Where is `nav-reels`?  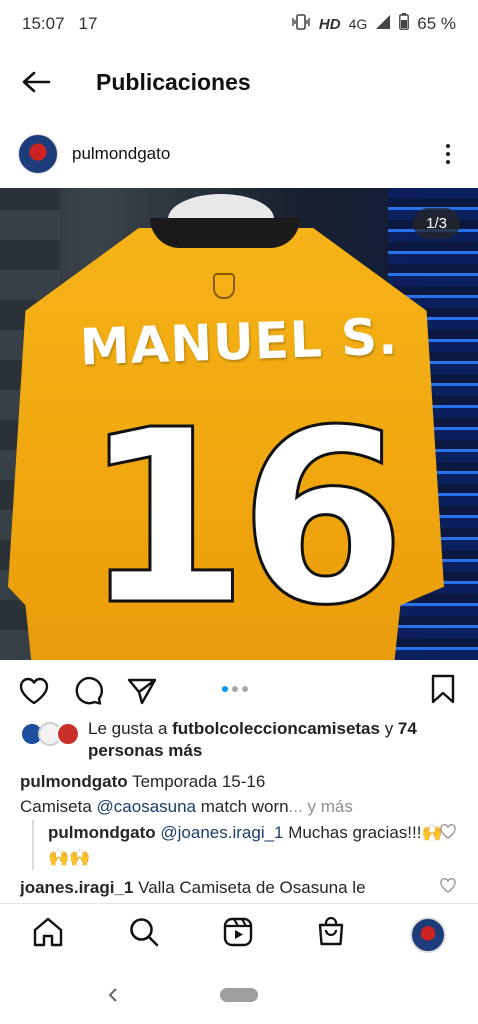
nav-reels is located at coordinates (238, 934).